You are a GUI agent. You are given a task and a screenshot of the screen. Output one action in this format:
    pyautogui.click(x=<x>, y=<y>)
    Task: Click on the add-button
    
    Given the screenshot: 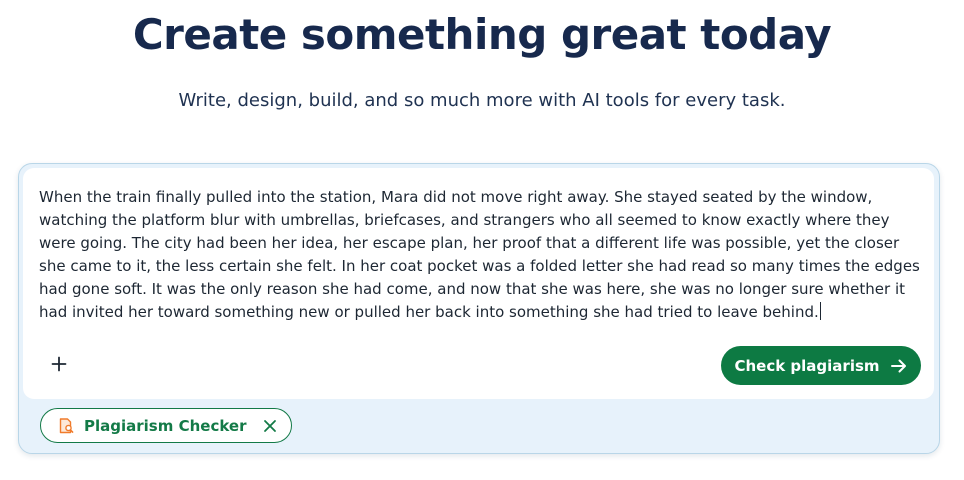 What is the action you would take?
    pyautogui.click(x=59, y=366)
    